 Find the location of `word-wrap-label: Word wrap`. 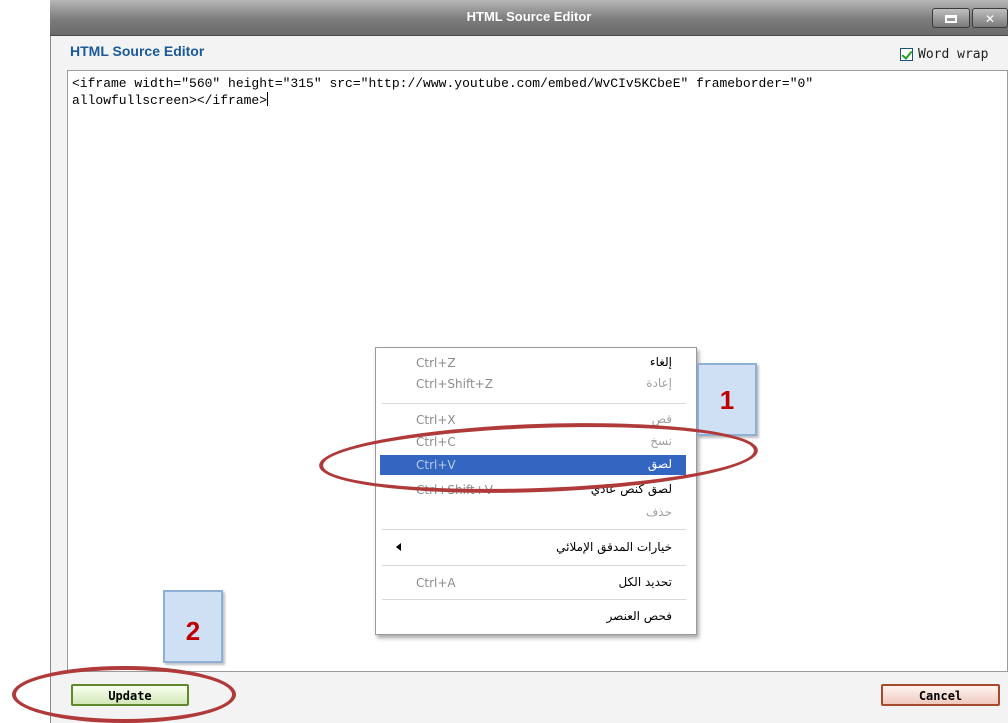

word-wrap-label: Word wrap is located at coordinates (953, 54).